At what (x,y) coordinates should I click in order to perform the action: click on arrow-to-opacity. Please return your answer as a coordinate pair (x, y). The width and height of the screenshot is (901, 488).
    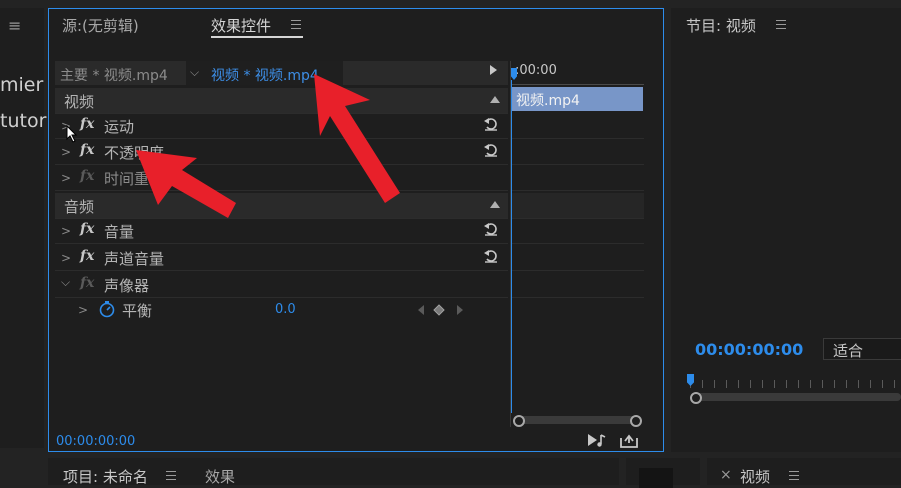
    Looking at the image, I should click on (186, 184).